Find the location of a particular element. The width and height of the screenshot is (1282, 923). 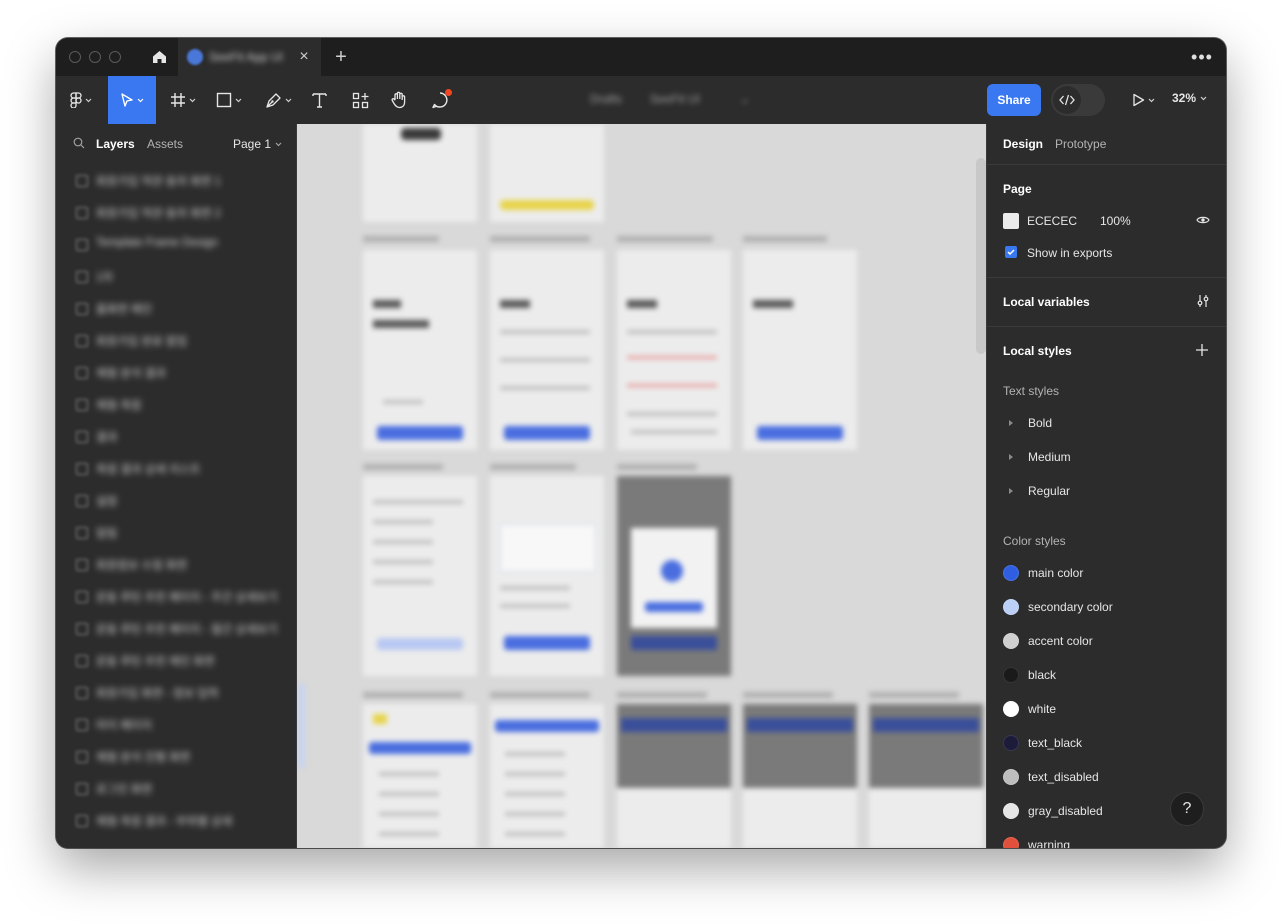

zoom-menu: 32% is located at coordinates (1189, 98).